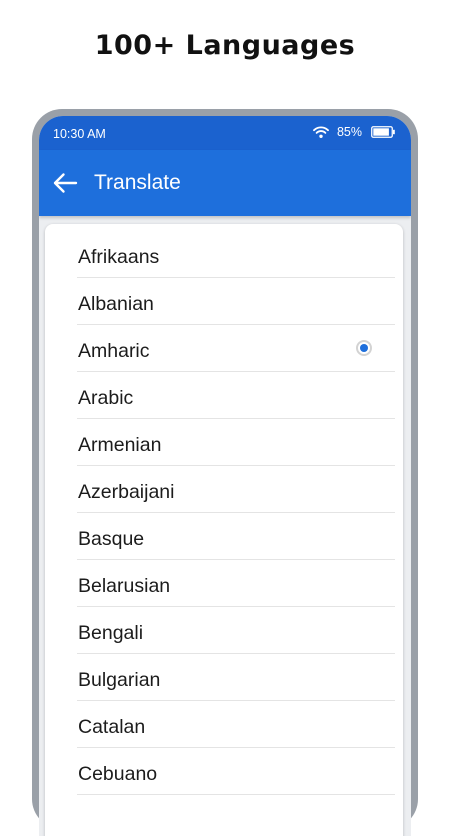 The height and width of the screenshot is (836, 450). Describe the element at coordinates (236, 442) in the screenshot. I see `language-item-armenian: Armenian` at that location.